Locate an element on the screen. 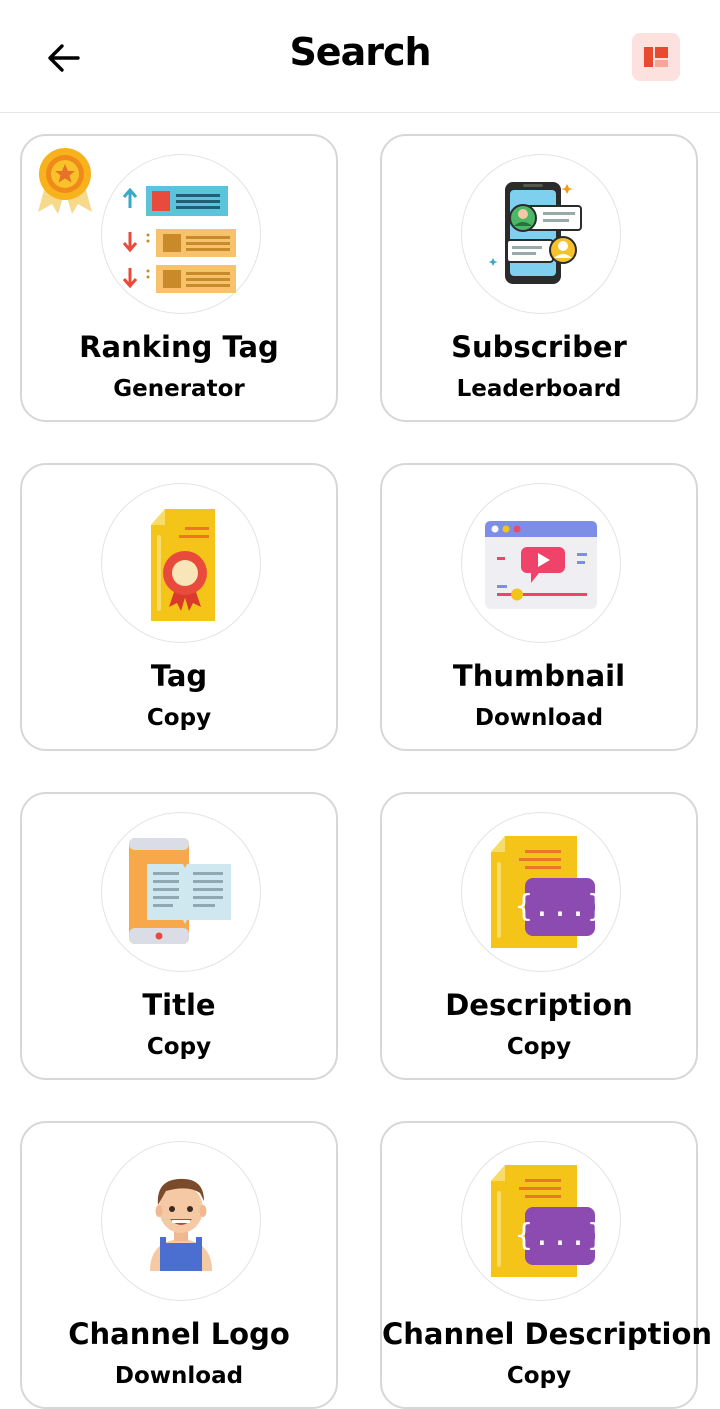  app-header: Search is located at coordinates (360, 56).